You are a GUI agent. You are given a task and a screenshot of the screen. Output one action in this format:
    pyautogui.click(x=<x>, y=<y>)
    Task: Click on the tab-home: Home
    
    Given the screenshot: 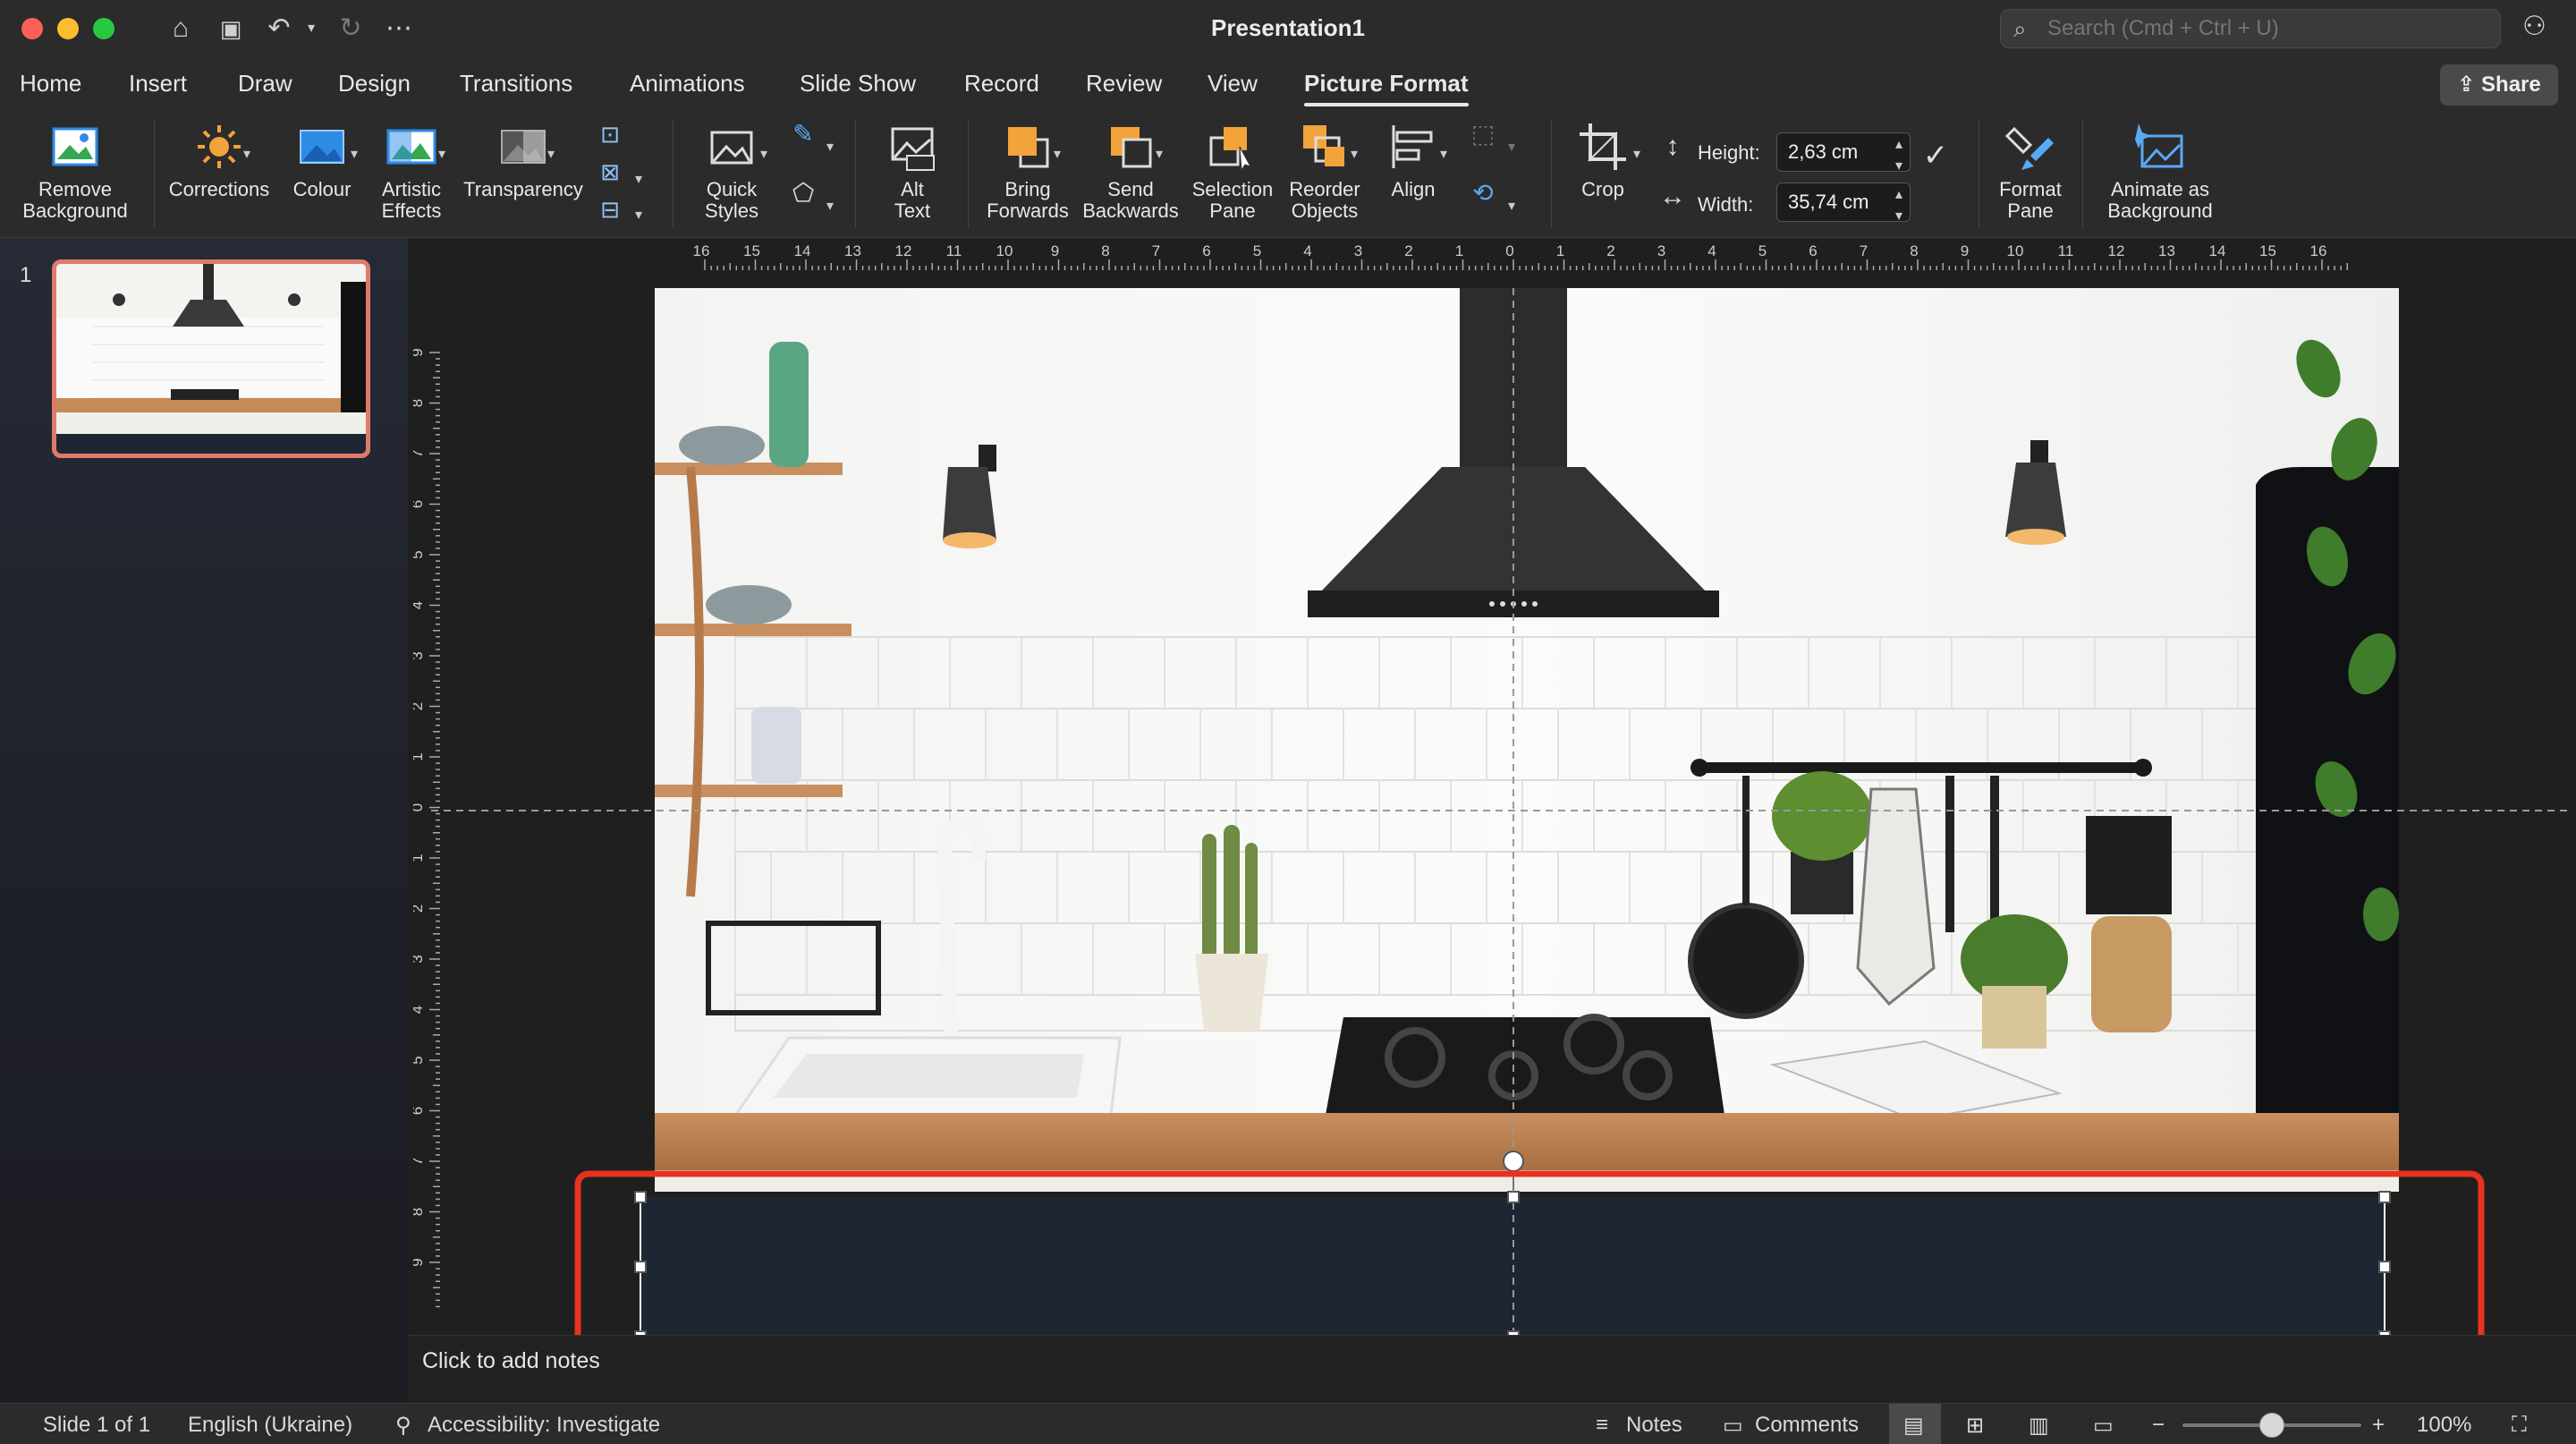 What is the action you would take?
    pyautogui.click(x=50, y=84)
    